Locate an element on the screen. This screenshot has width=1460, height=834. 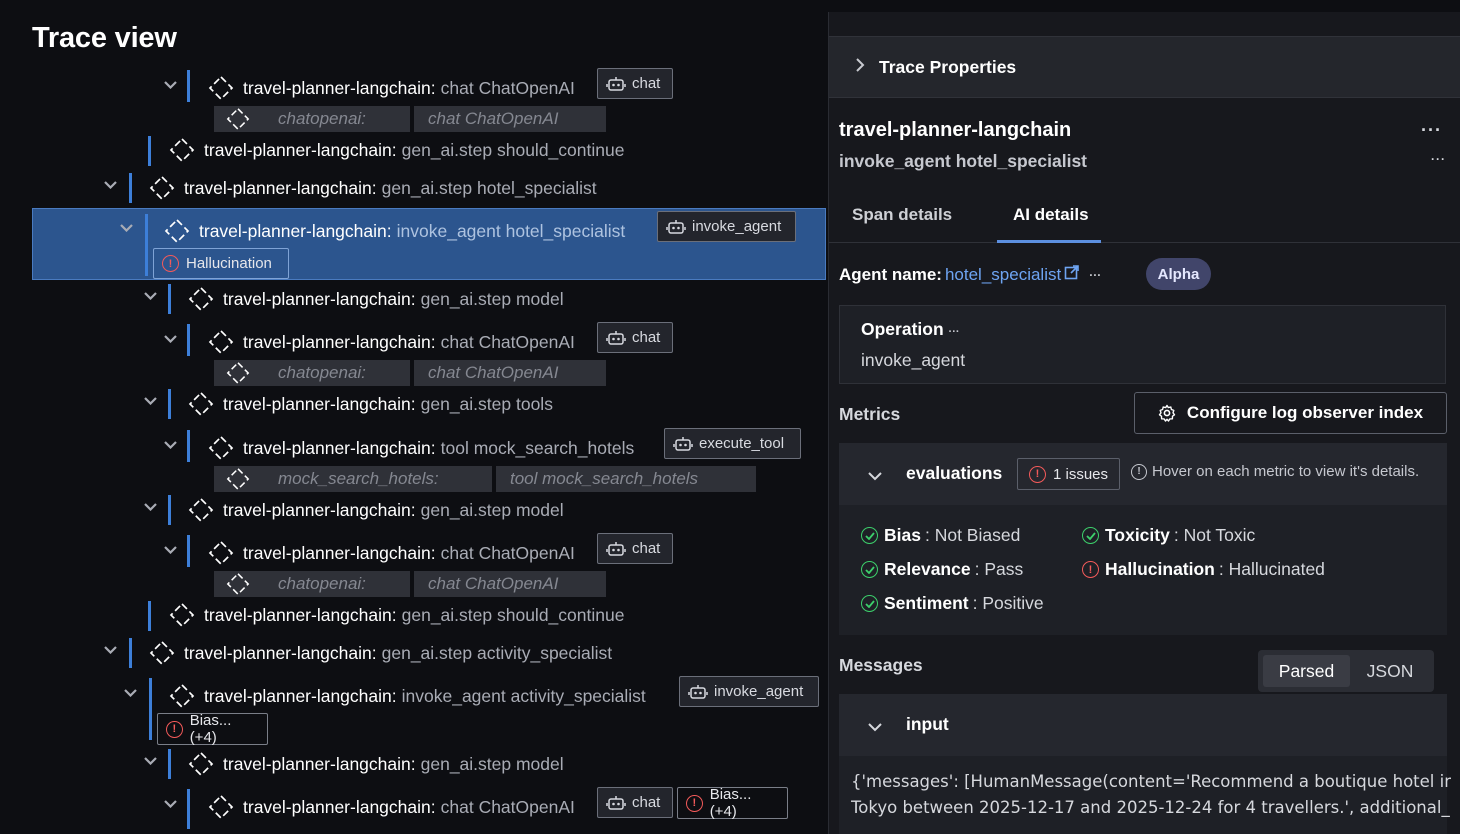
agent-name-link: hotel_specialist is located at coordinates (1003, 275).